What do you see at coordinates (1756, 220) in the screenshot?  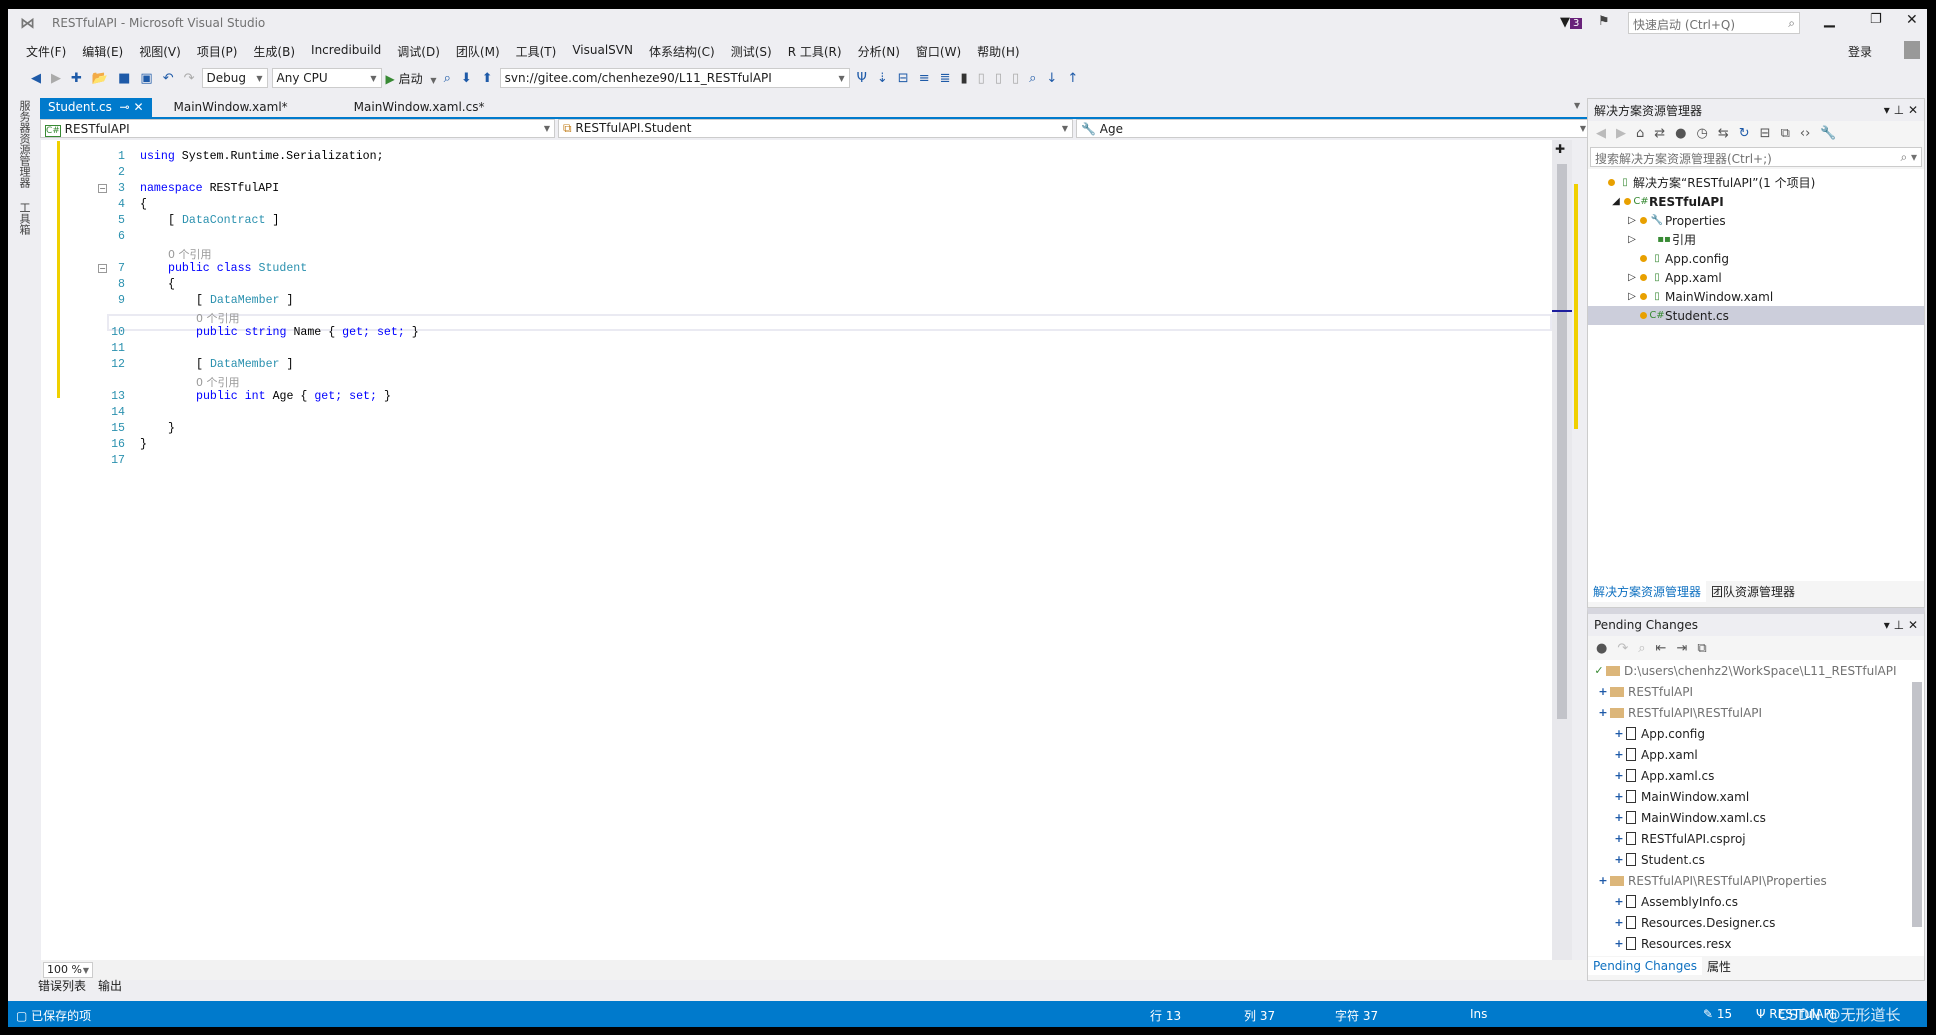 I see `solution-tree-item: ▷ 🔧 Properties` at bounding box center [1756, 220].